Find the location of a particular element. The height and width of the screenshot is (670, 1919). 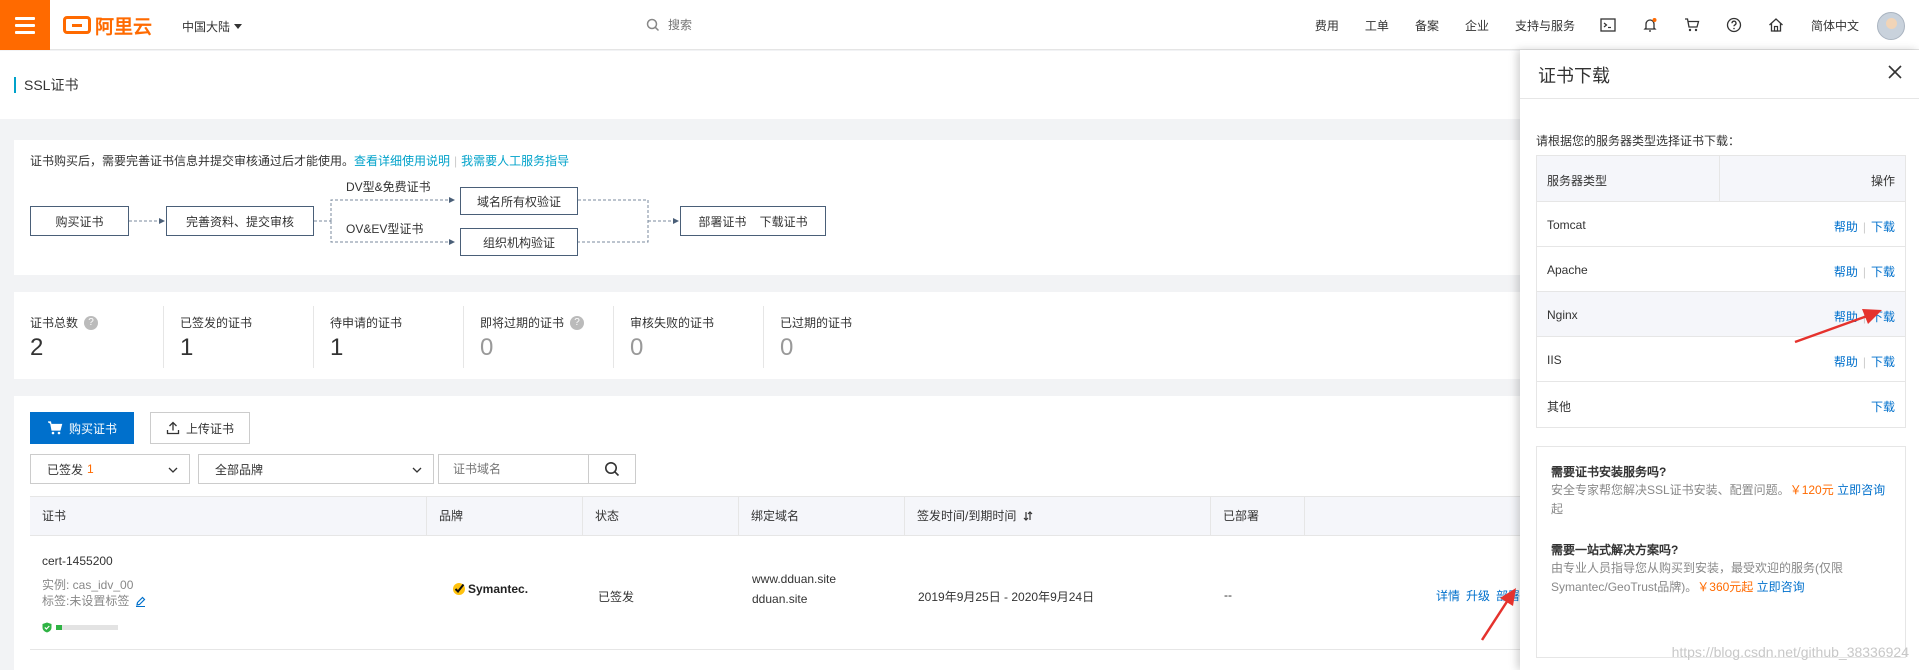

flow-label-ov: OV&EV型证书 is located at coordinates (385, 229).